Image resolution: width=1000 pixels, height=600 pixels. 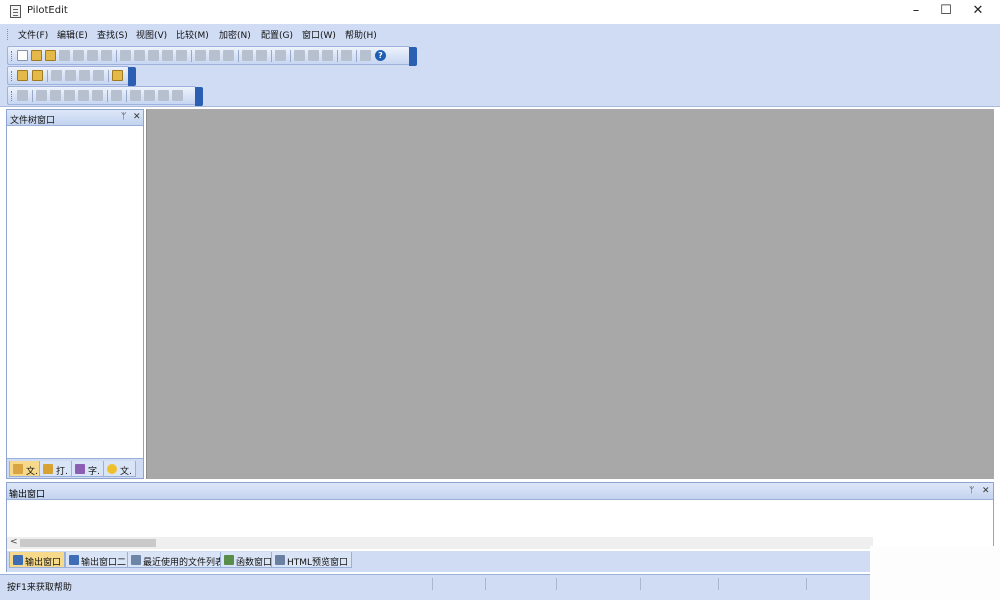 What do you see at coordinates (312, 560) in the screenshot?
I see `tab-html-preview: HTML预览窗口` at bounding box center [312, 560].